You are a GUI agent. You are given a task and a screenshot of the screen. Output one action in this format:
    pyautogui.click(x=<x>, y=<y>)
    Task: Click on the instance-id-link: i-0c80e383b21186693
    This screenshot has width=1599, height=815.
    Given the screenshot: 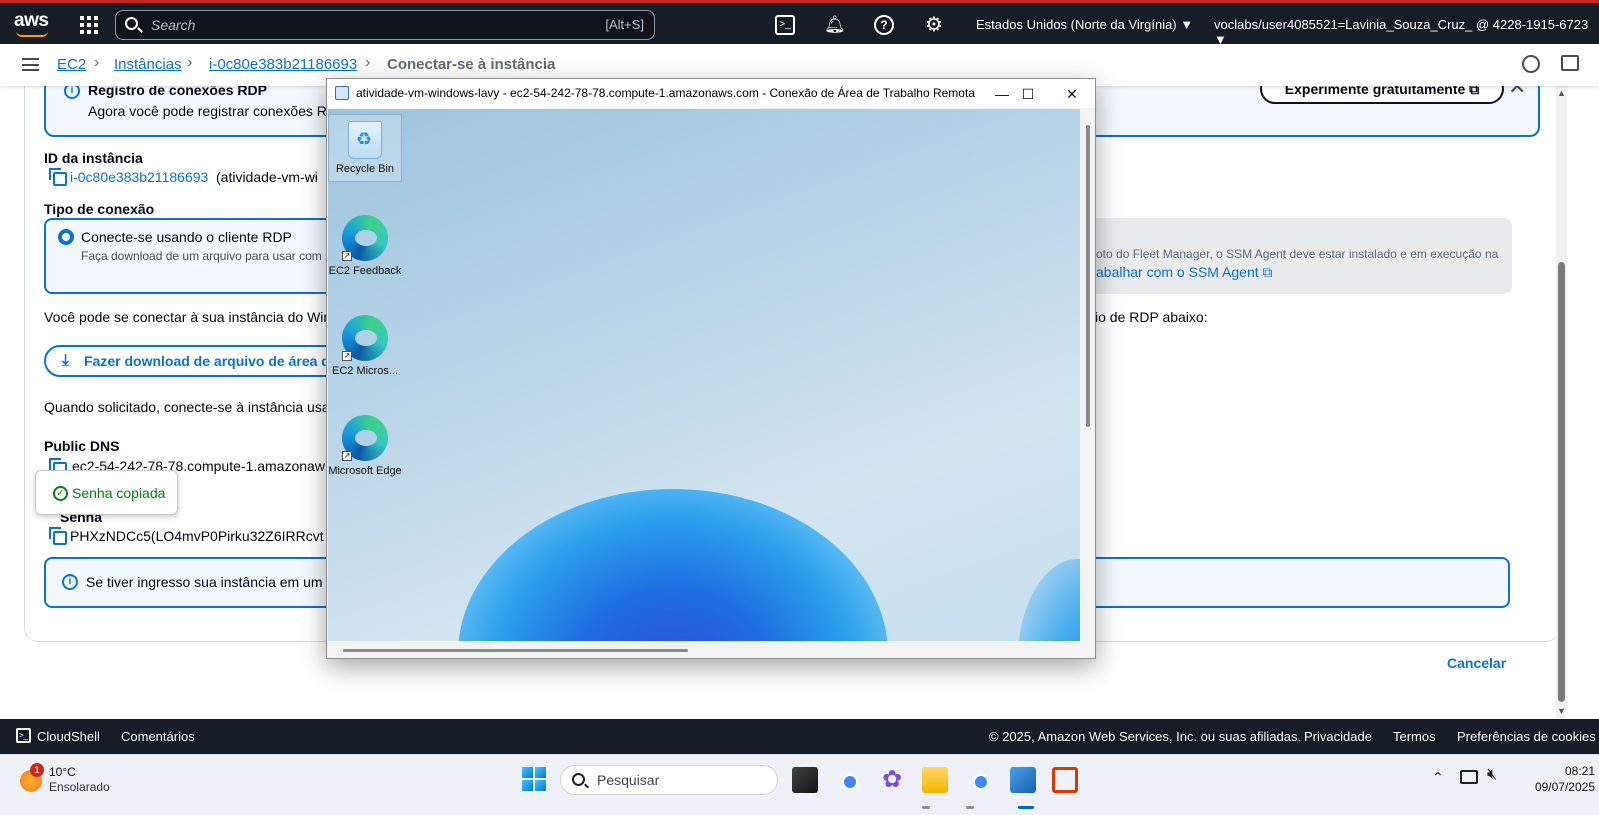 What is the action you would take?
    pyautogui.click(x=139, y=177)
    